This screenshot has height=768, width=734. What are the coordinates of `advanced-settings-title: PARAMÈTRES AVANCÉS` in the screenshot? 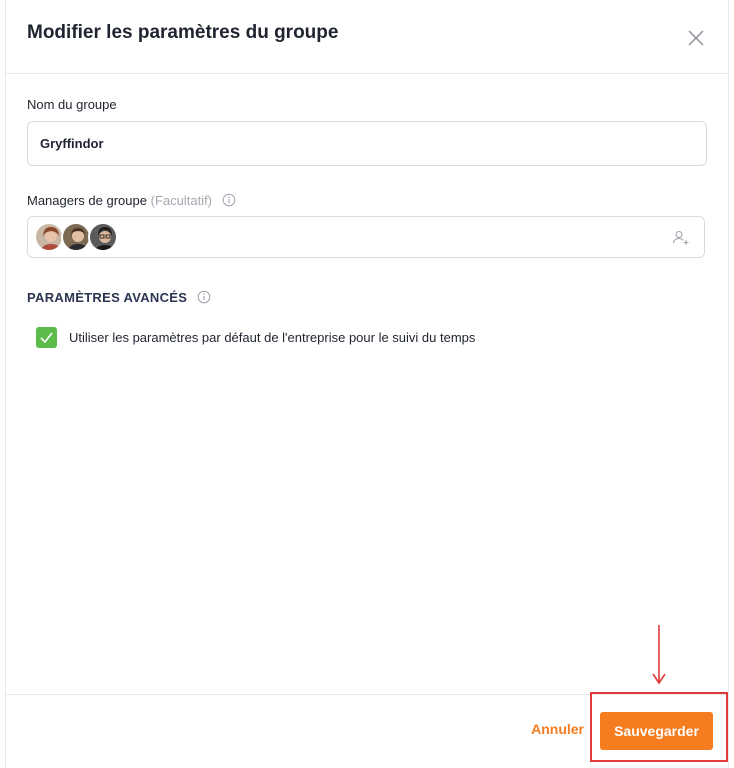 It's located at (119, 298).